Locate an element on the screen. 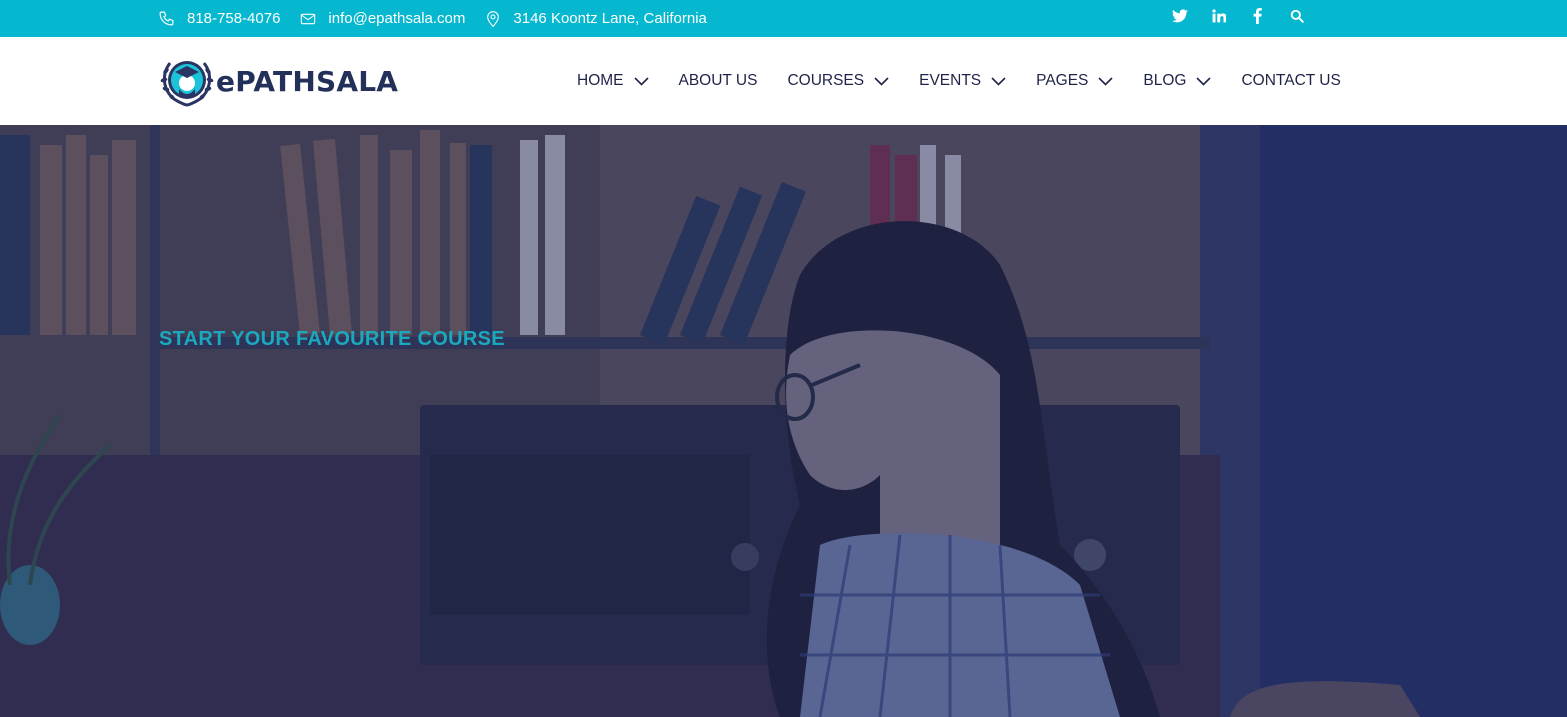 This screenshot has height=717, width=1567. address-text: 3146 Koontz Lane, California is located at coordinates (610, 18).